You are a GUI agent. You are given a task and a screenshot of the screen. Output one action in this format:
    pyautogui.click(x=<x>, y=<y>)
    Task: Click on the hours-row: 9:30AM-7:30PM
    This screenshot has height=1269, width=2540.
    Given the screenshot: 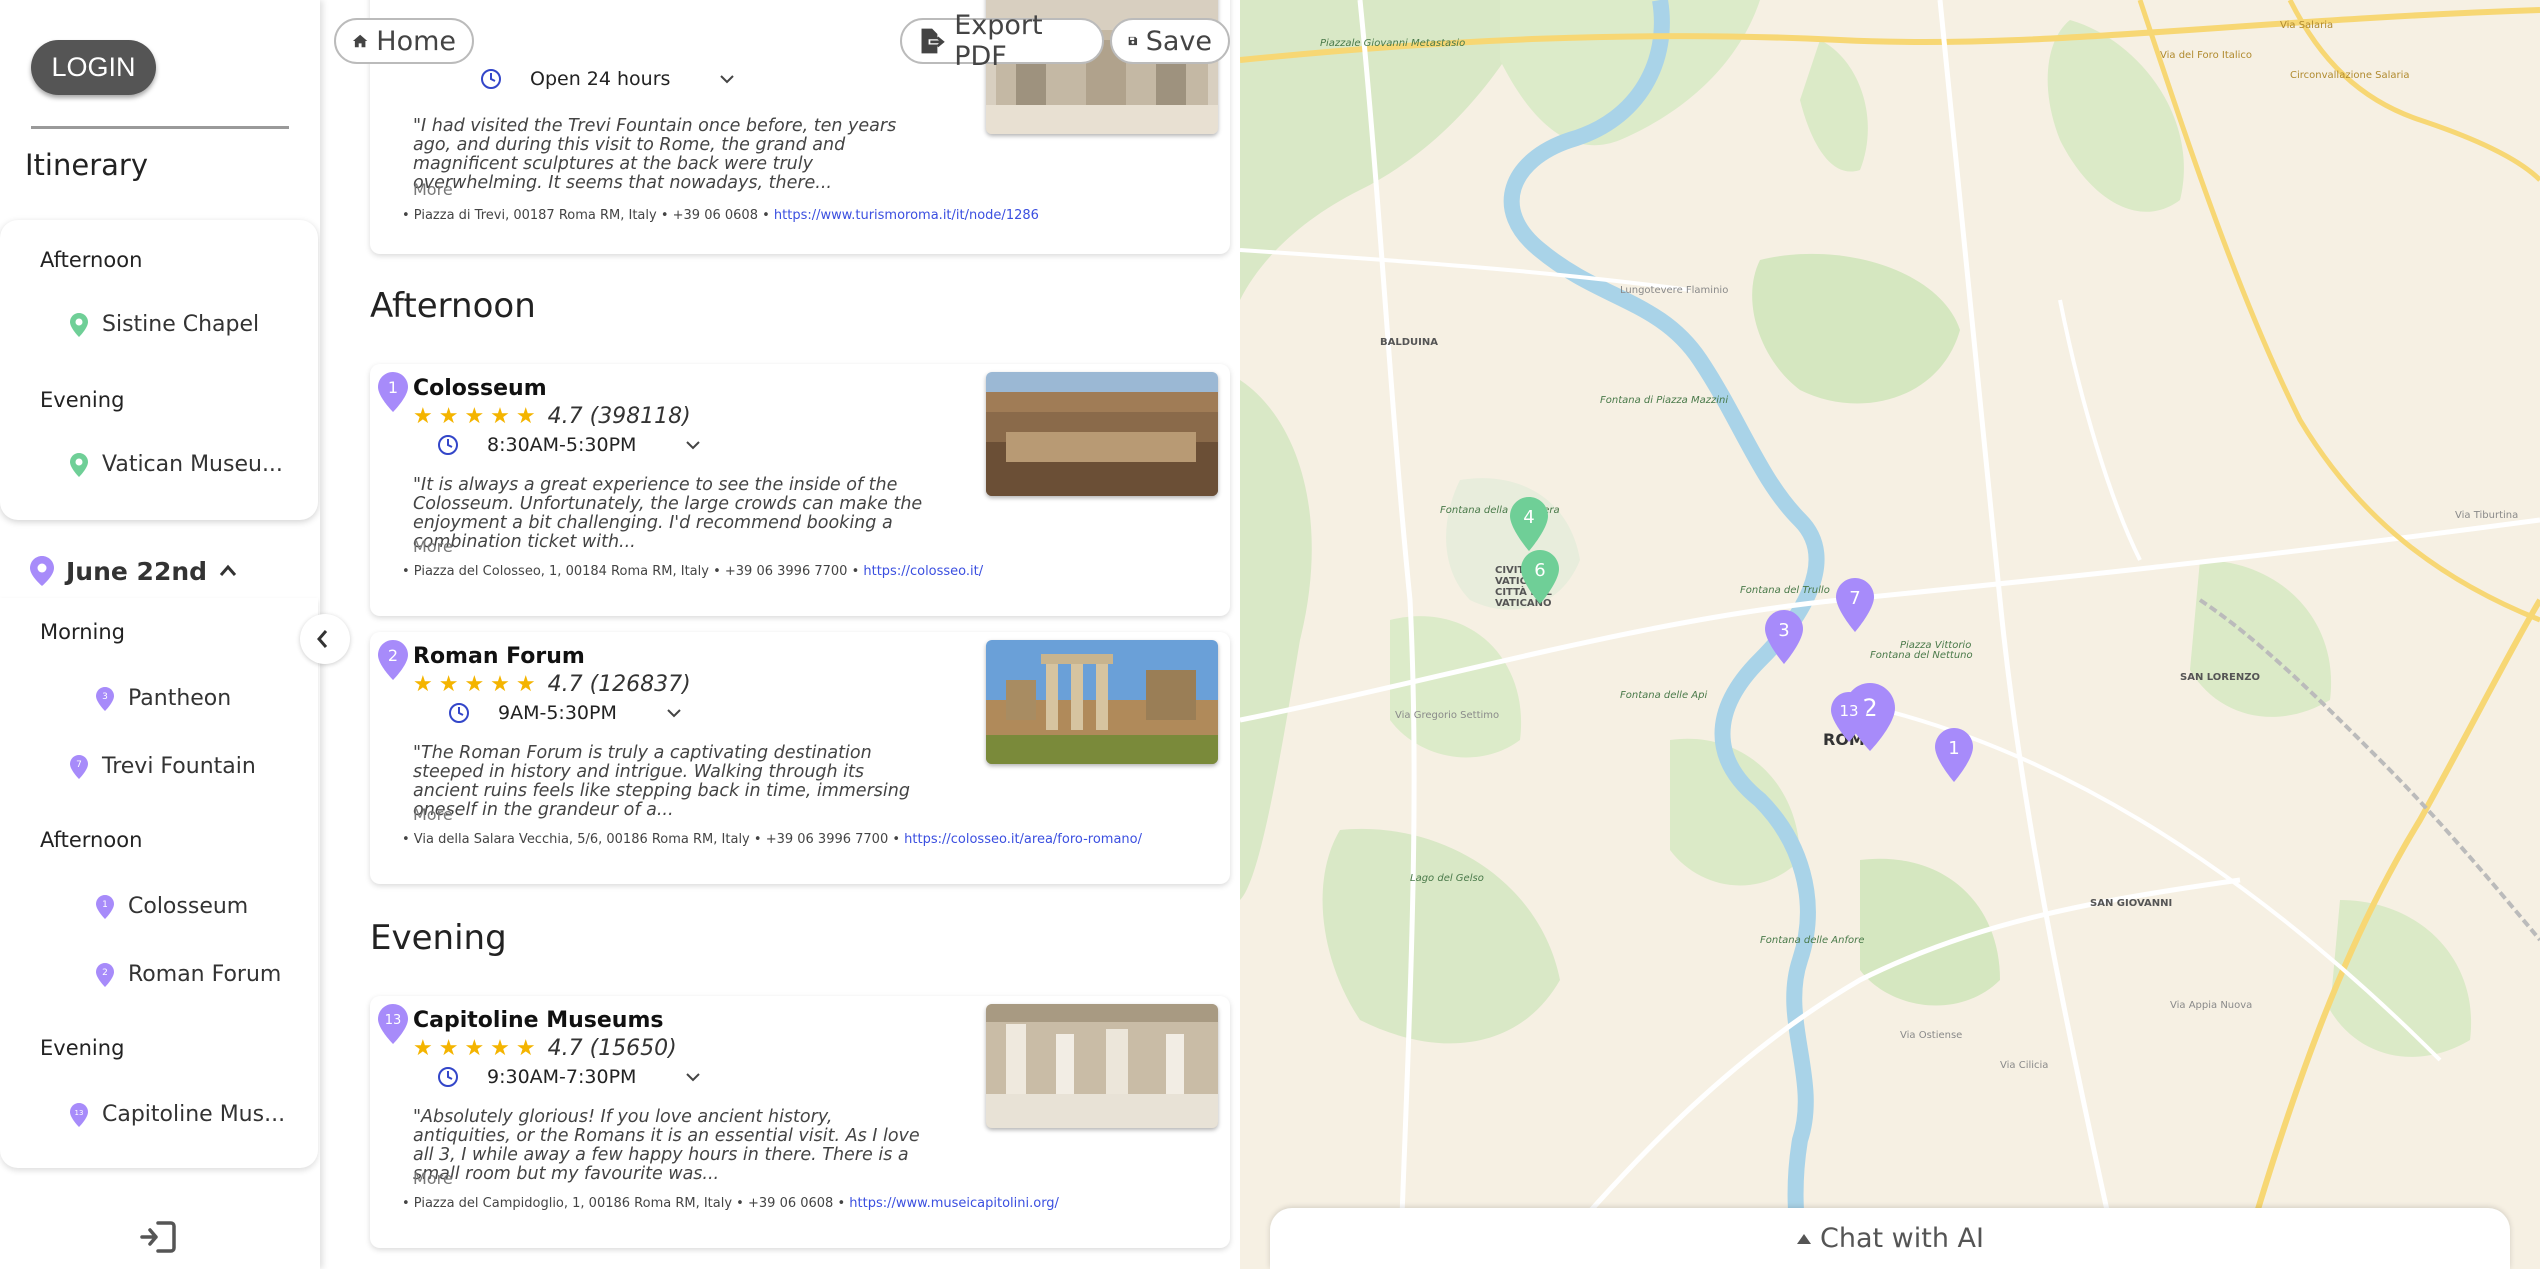 What is the action you would take?
    pyautogui.click(x=569, y=1077)
    